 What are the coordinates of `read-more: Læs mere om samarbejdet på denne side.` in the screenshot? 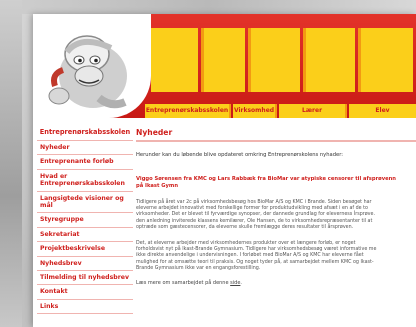 It's located at (276, 283).